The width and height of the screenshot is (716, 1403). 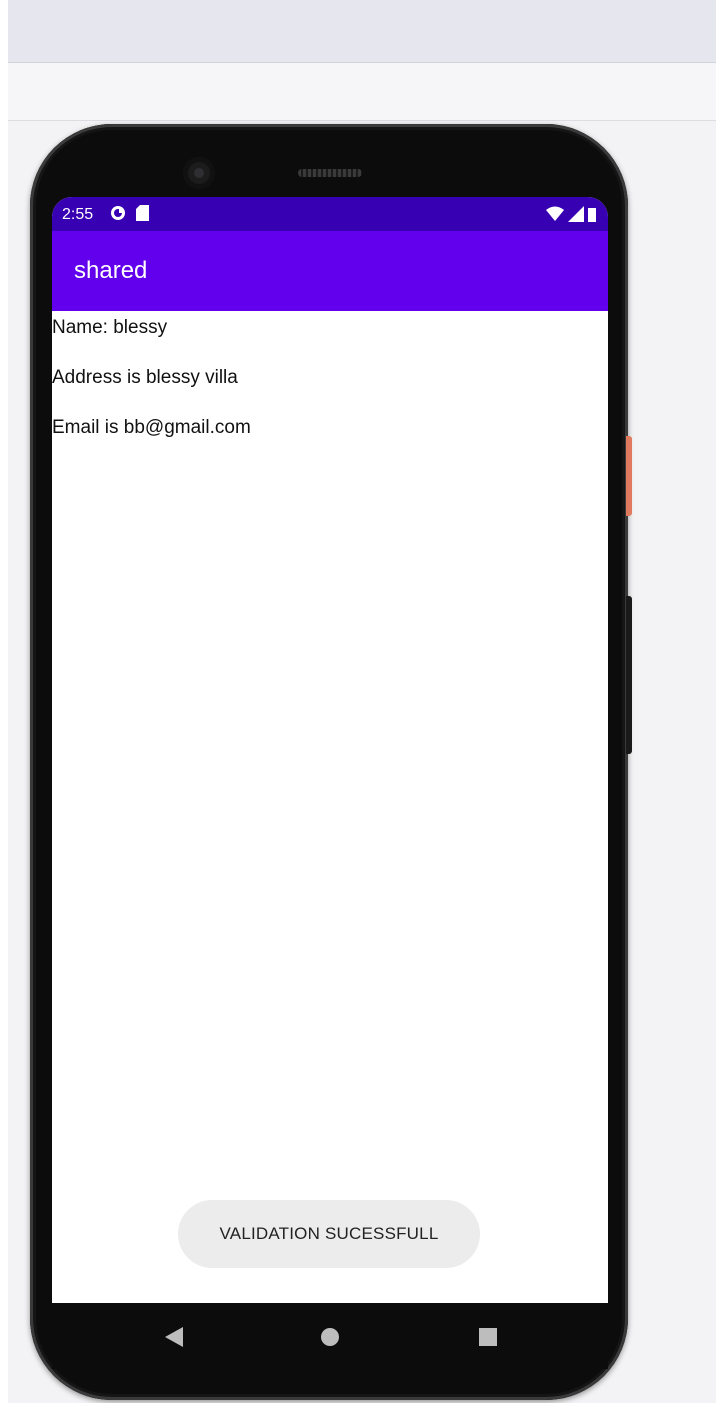 I want to click on power-button, so click(x=629, y=476).